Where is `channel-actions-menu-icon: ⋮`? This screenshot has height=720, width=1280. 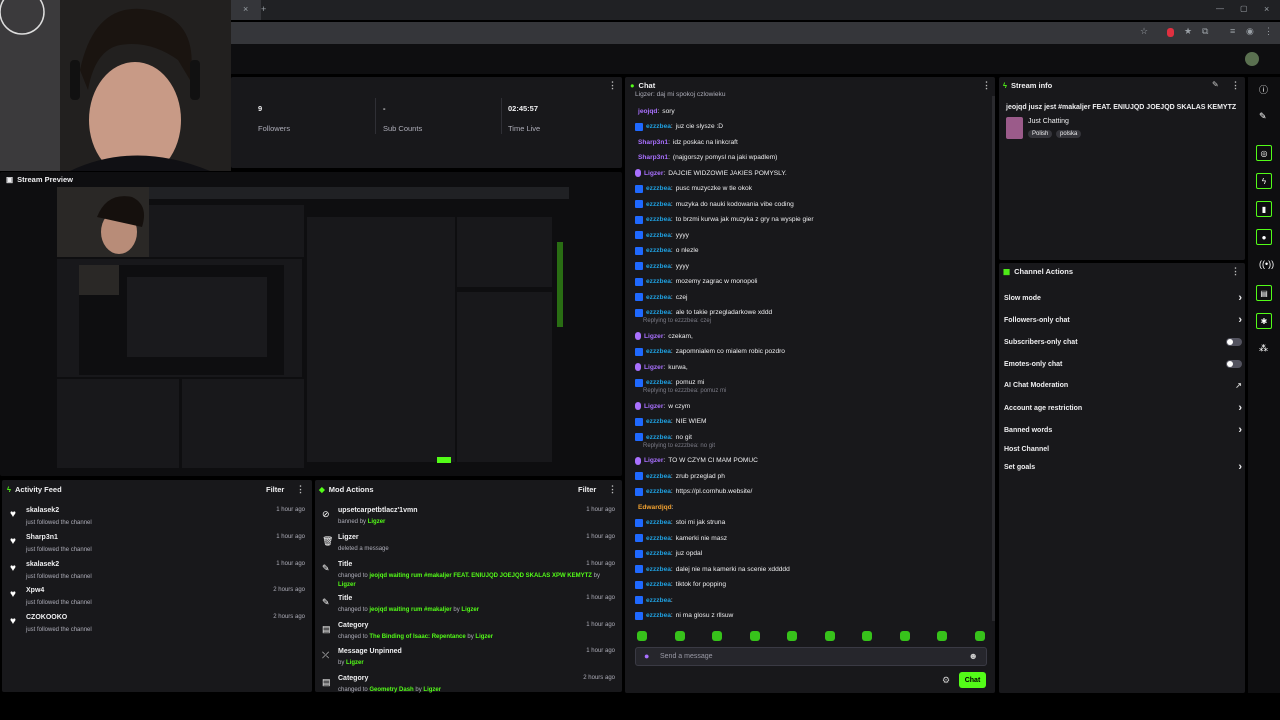
channel-actions-menu-icon: ⋮ is located at coordinates (1235, 271).